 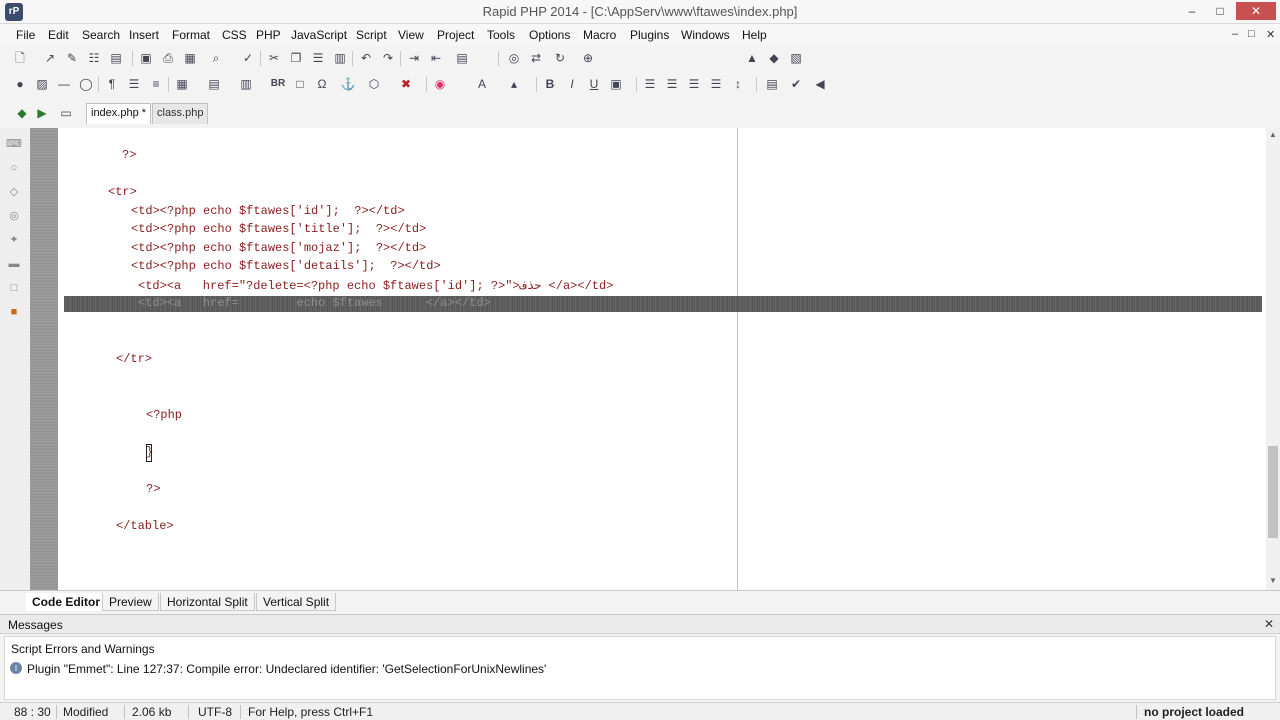 What do you see at coordinates (14, 240) in the screenshot?
I see `side-tool-icon: ✦` at bounding box center [14, 240].